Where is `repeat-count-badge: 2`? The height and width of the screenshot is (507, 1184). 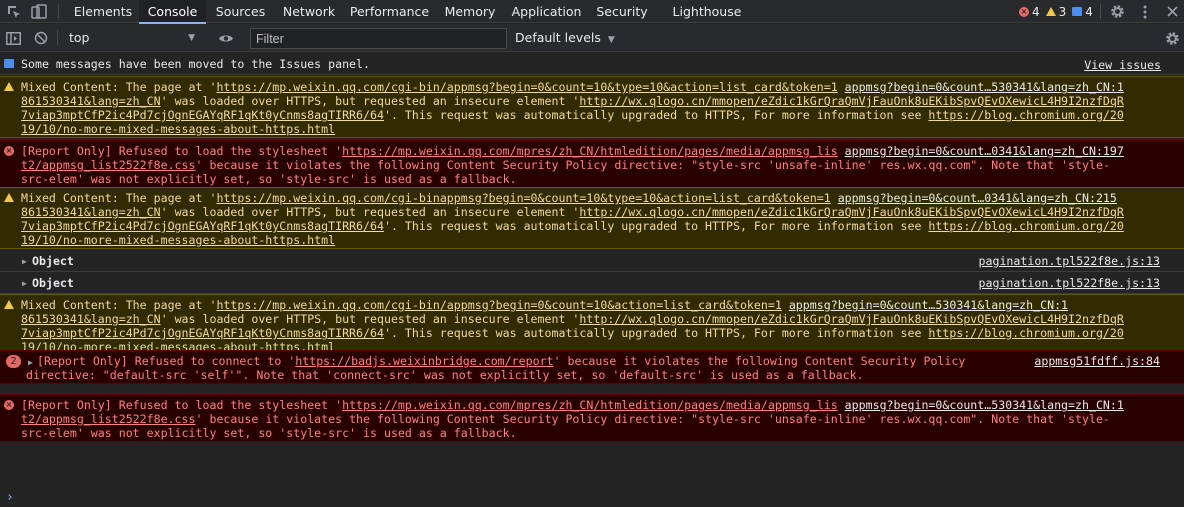
repeat-count-badge: 2 is located at coordinates (13, 361).